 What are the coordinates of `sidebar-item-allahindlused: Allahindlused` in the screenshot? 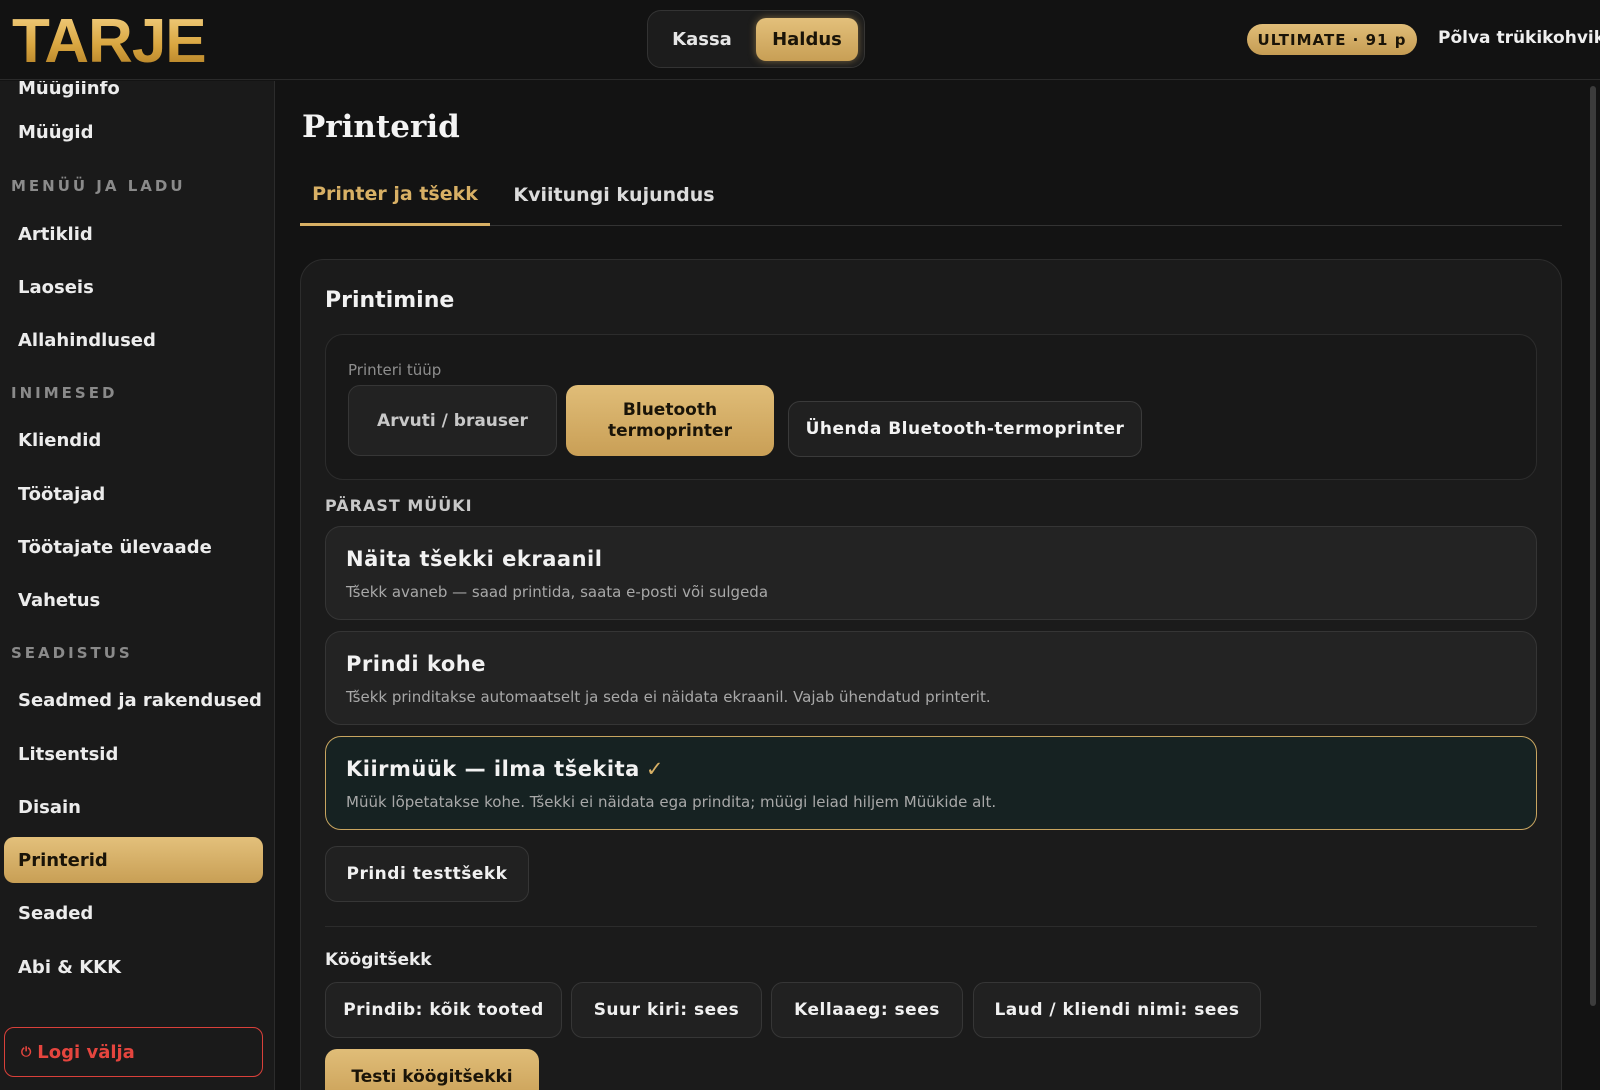 It's located at (133, 340).